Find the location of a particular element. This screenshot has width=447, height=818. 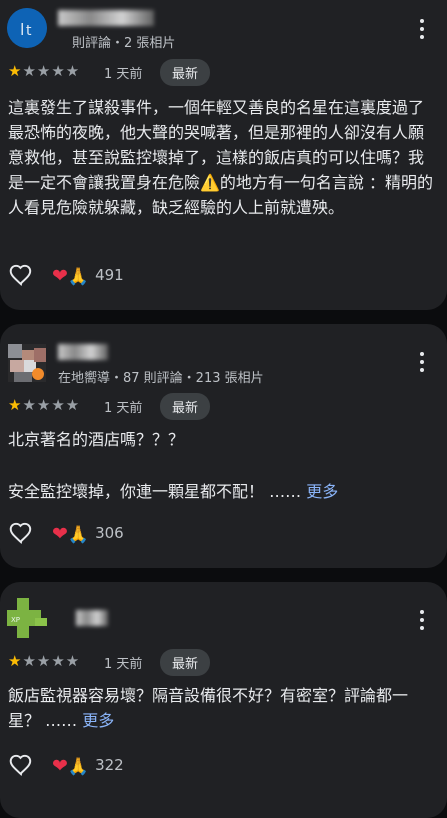

reaction-count: 322 is located at coordinates (109, 765).